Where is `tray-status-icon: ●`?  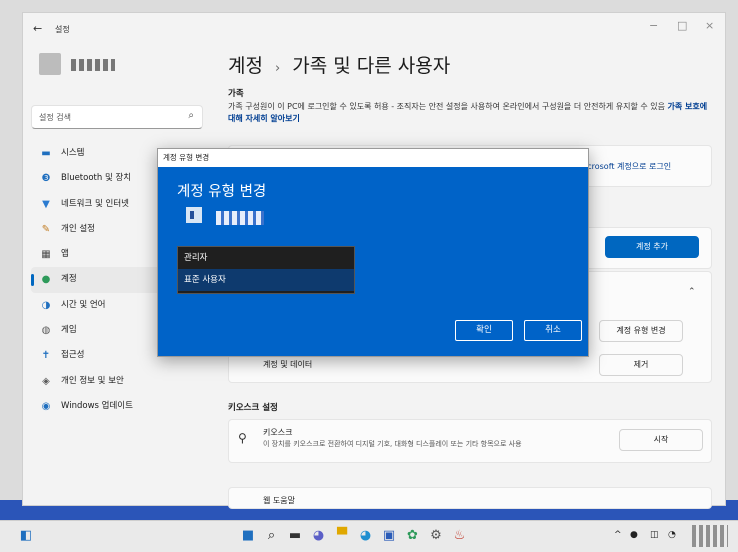 tray-status-icon: ● is located at coordinates (634, 535).